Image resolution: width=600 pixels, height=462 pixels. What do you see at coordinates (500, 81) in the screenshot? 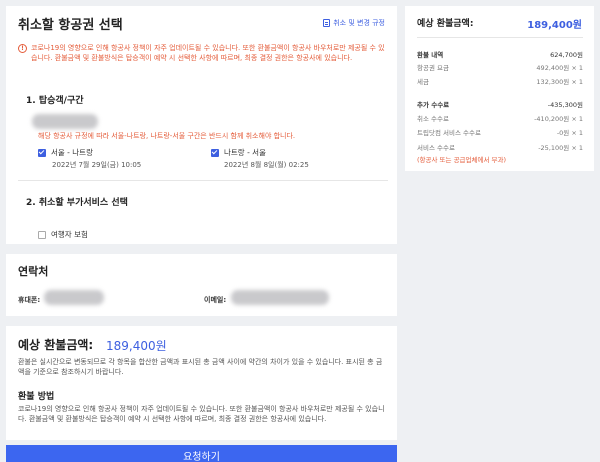
I see `summary-row-tax: 세금 132,300원 × 1` at bounding box center [500, 81].